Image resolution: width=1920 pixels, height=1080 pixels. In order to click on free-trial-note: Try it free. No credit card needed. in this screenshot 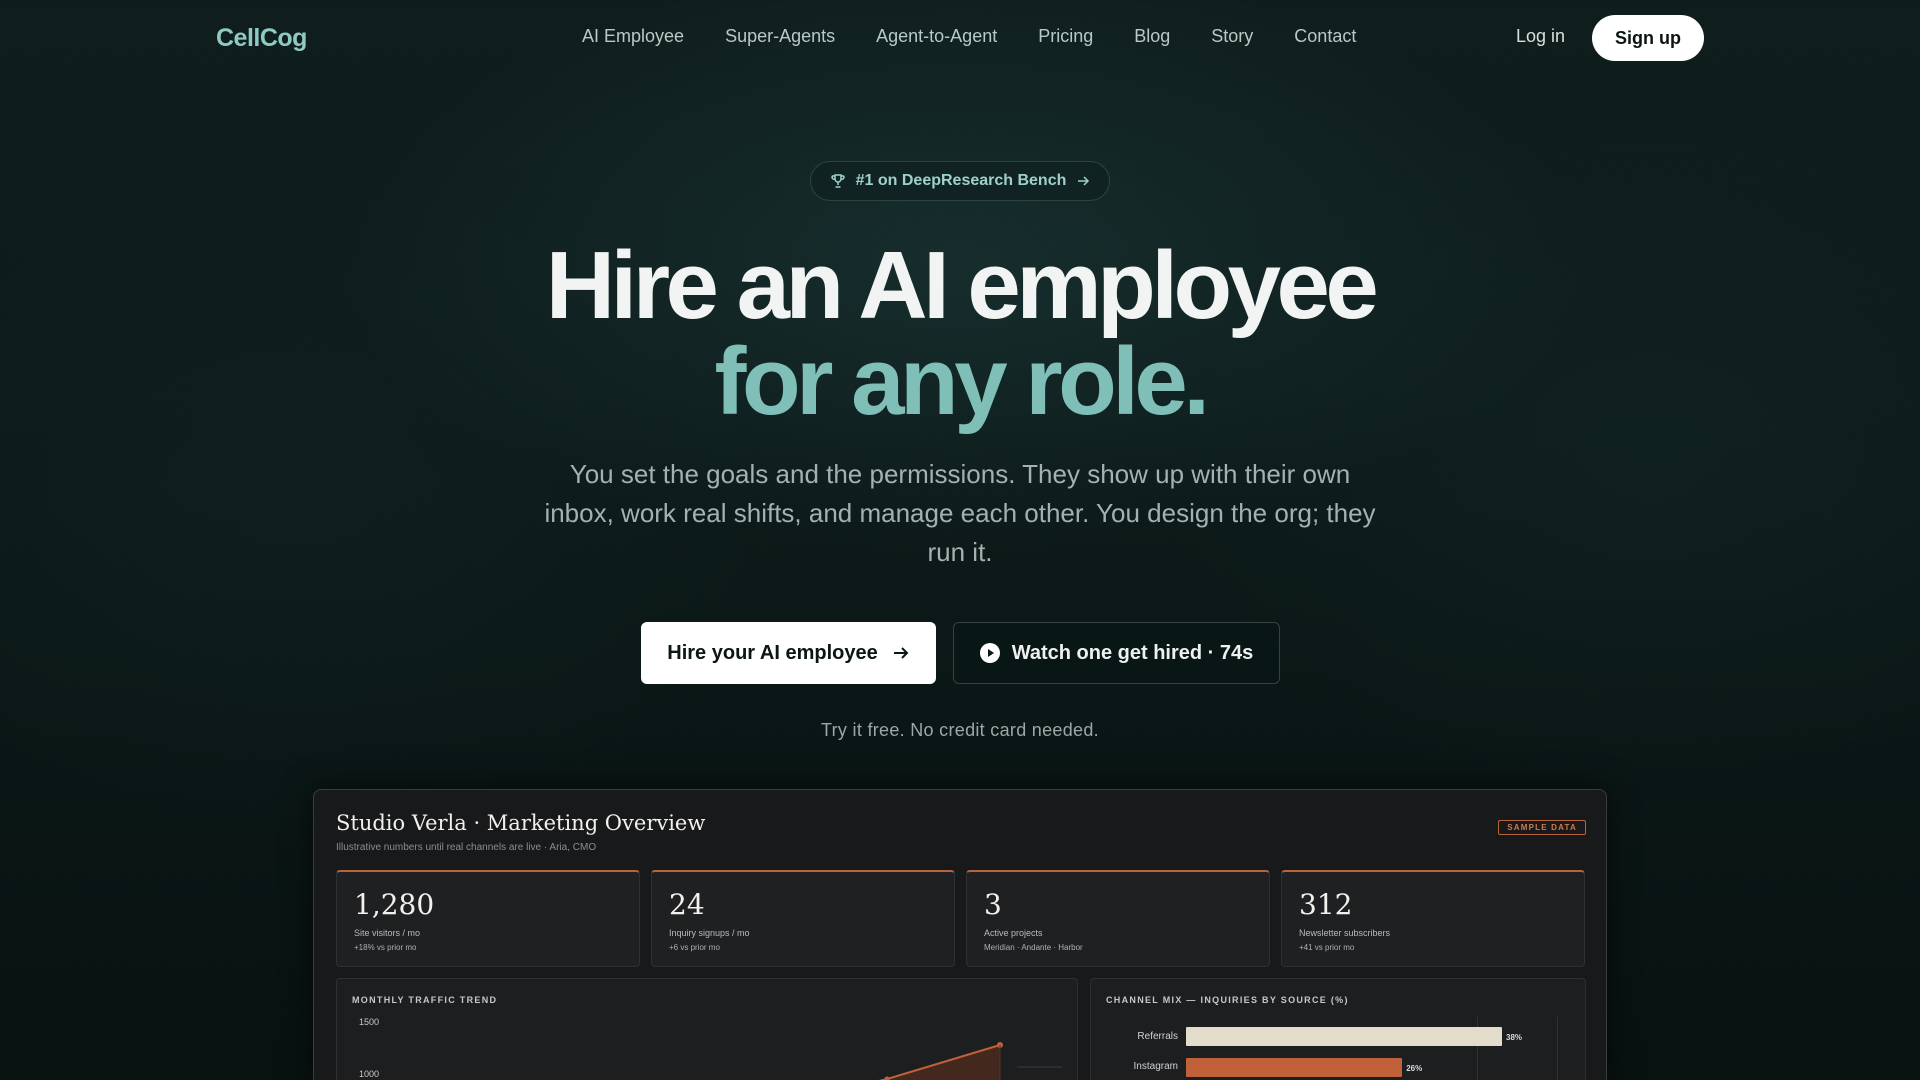, I will do `click(960, 730)`.